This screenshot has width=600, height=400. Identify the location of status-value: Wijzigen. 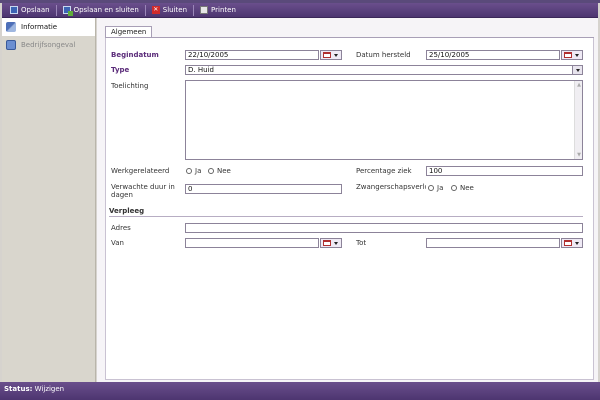
(49, 389).